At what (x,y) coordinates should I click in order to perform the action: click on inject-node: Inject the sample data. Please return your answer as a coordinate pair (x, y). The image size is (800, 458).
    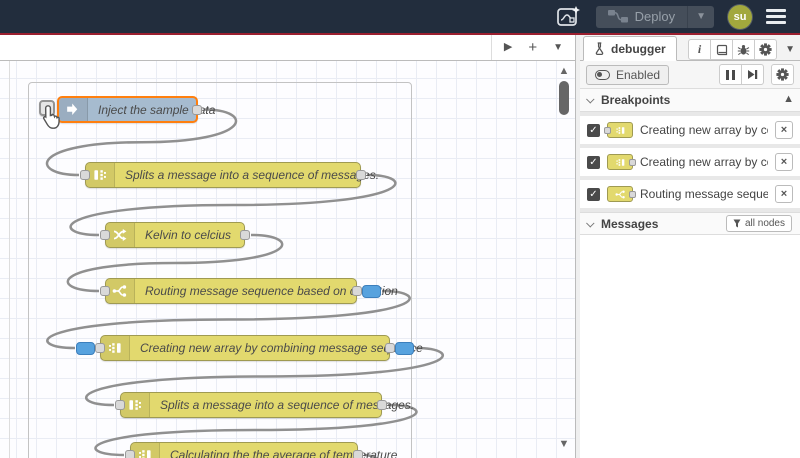
    Looking at the image, I should click on (136, 109).